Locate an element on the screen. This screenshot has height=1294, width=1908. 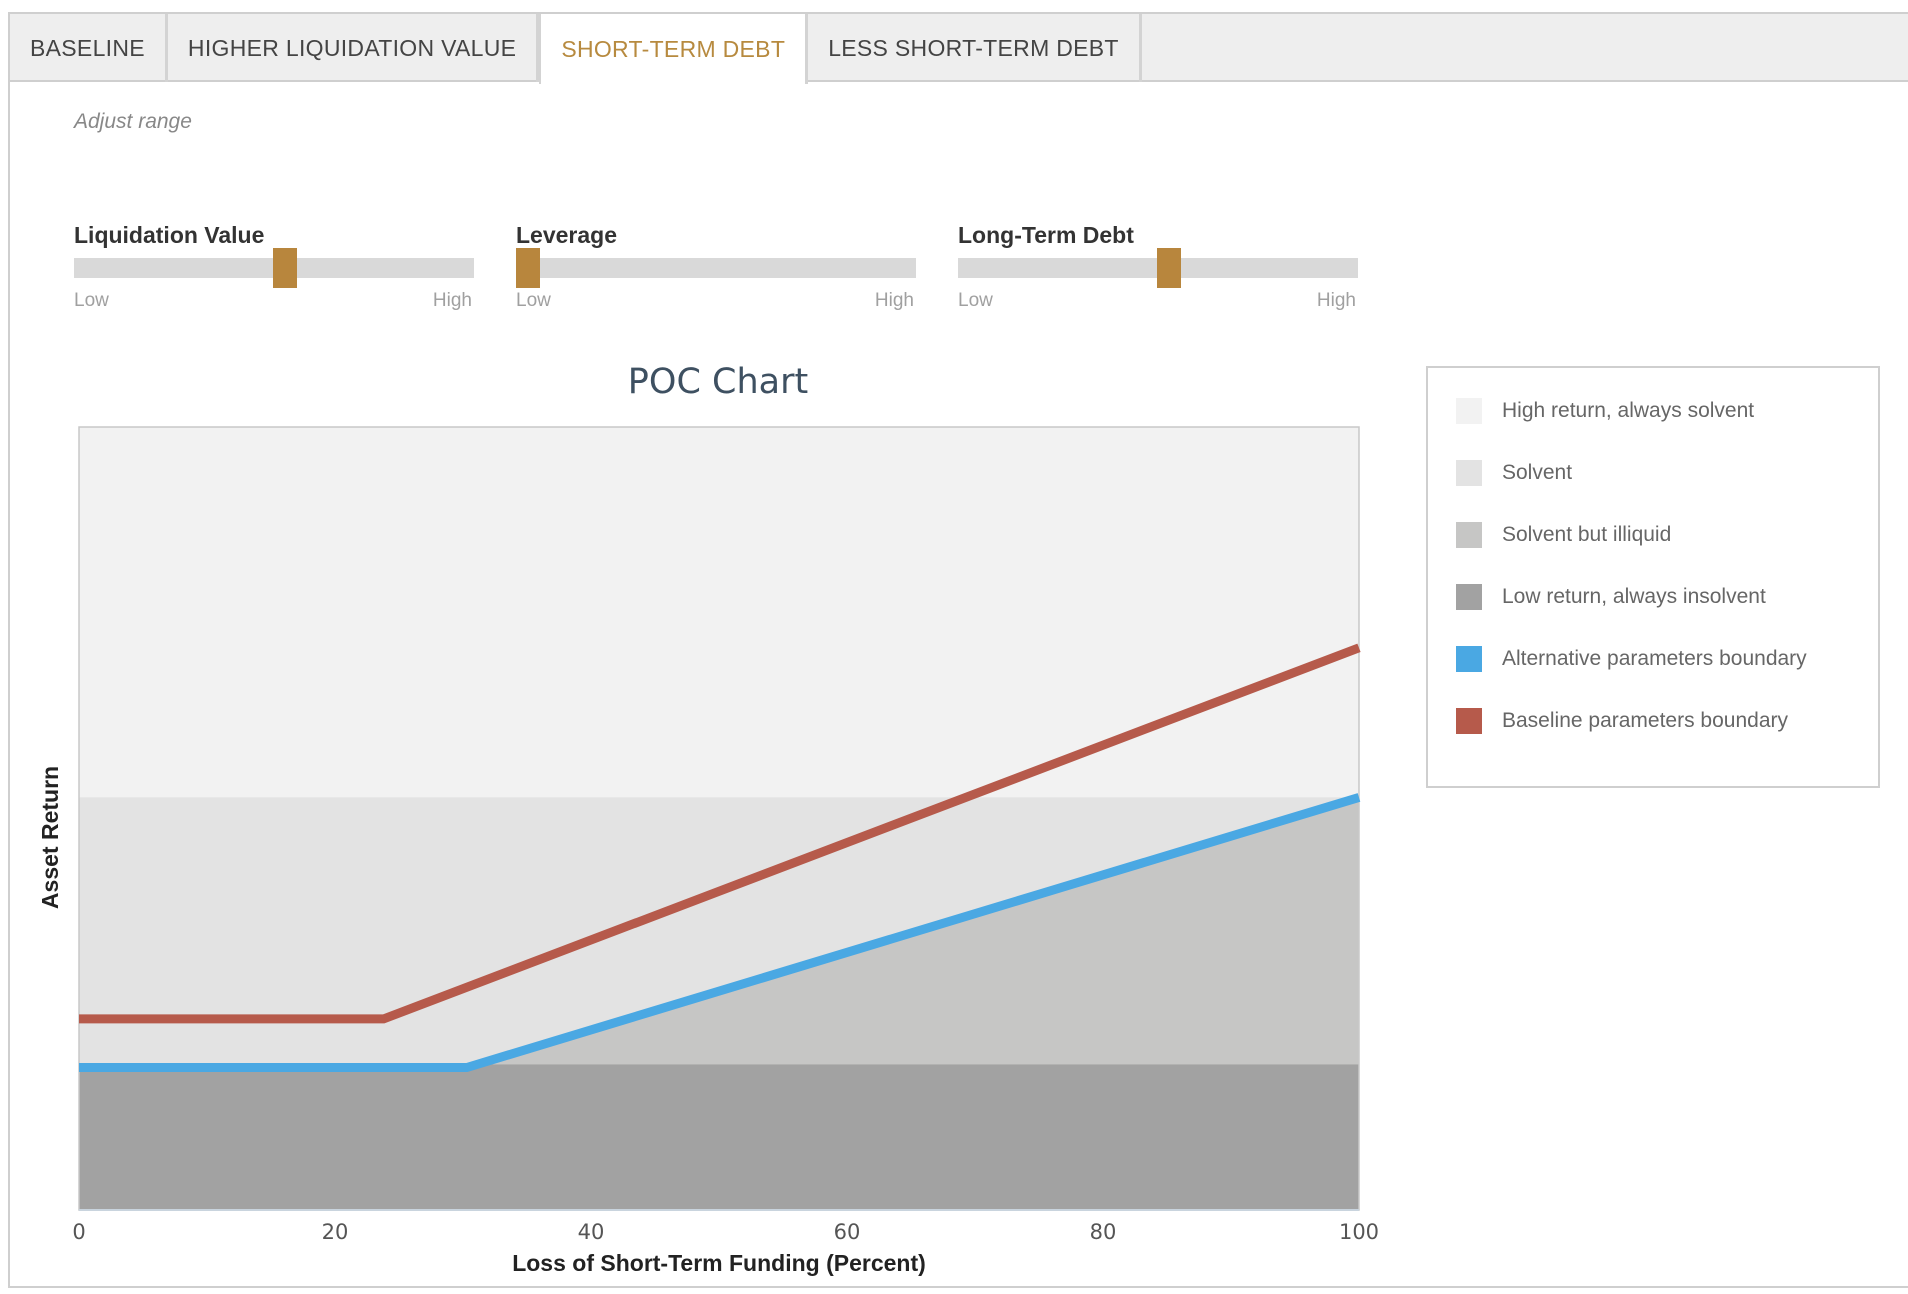
y-axis-label: Asset Return is located at coordinates (50, 837).